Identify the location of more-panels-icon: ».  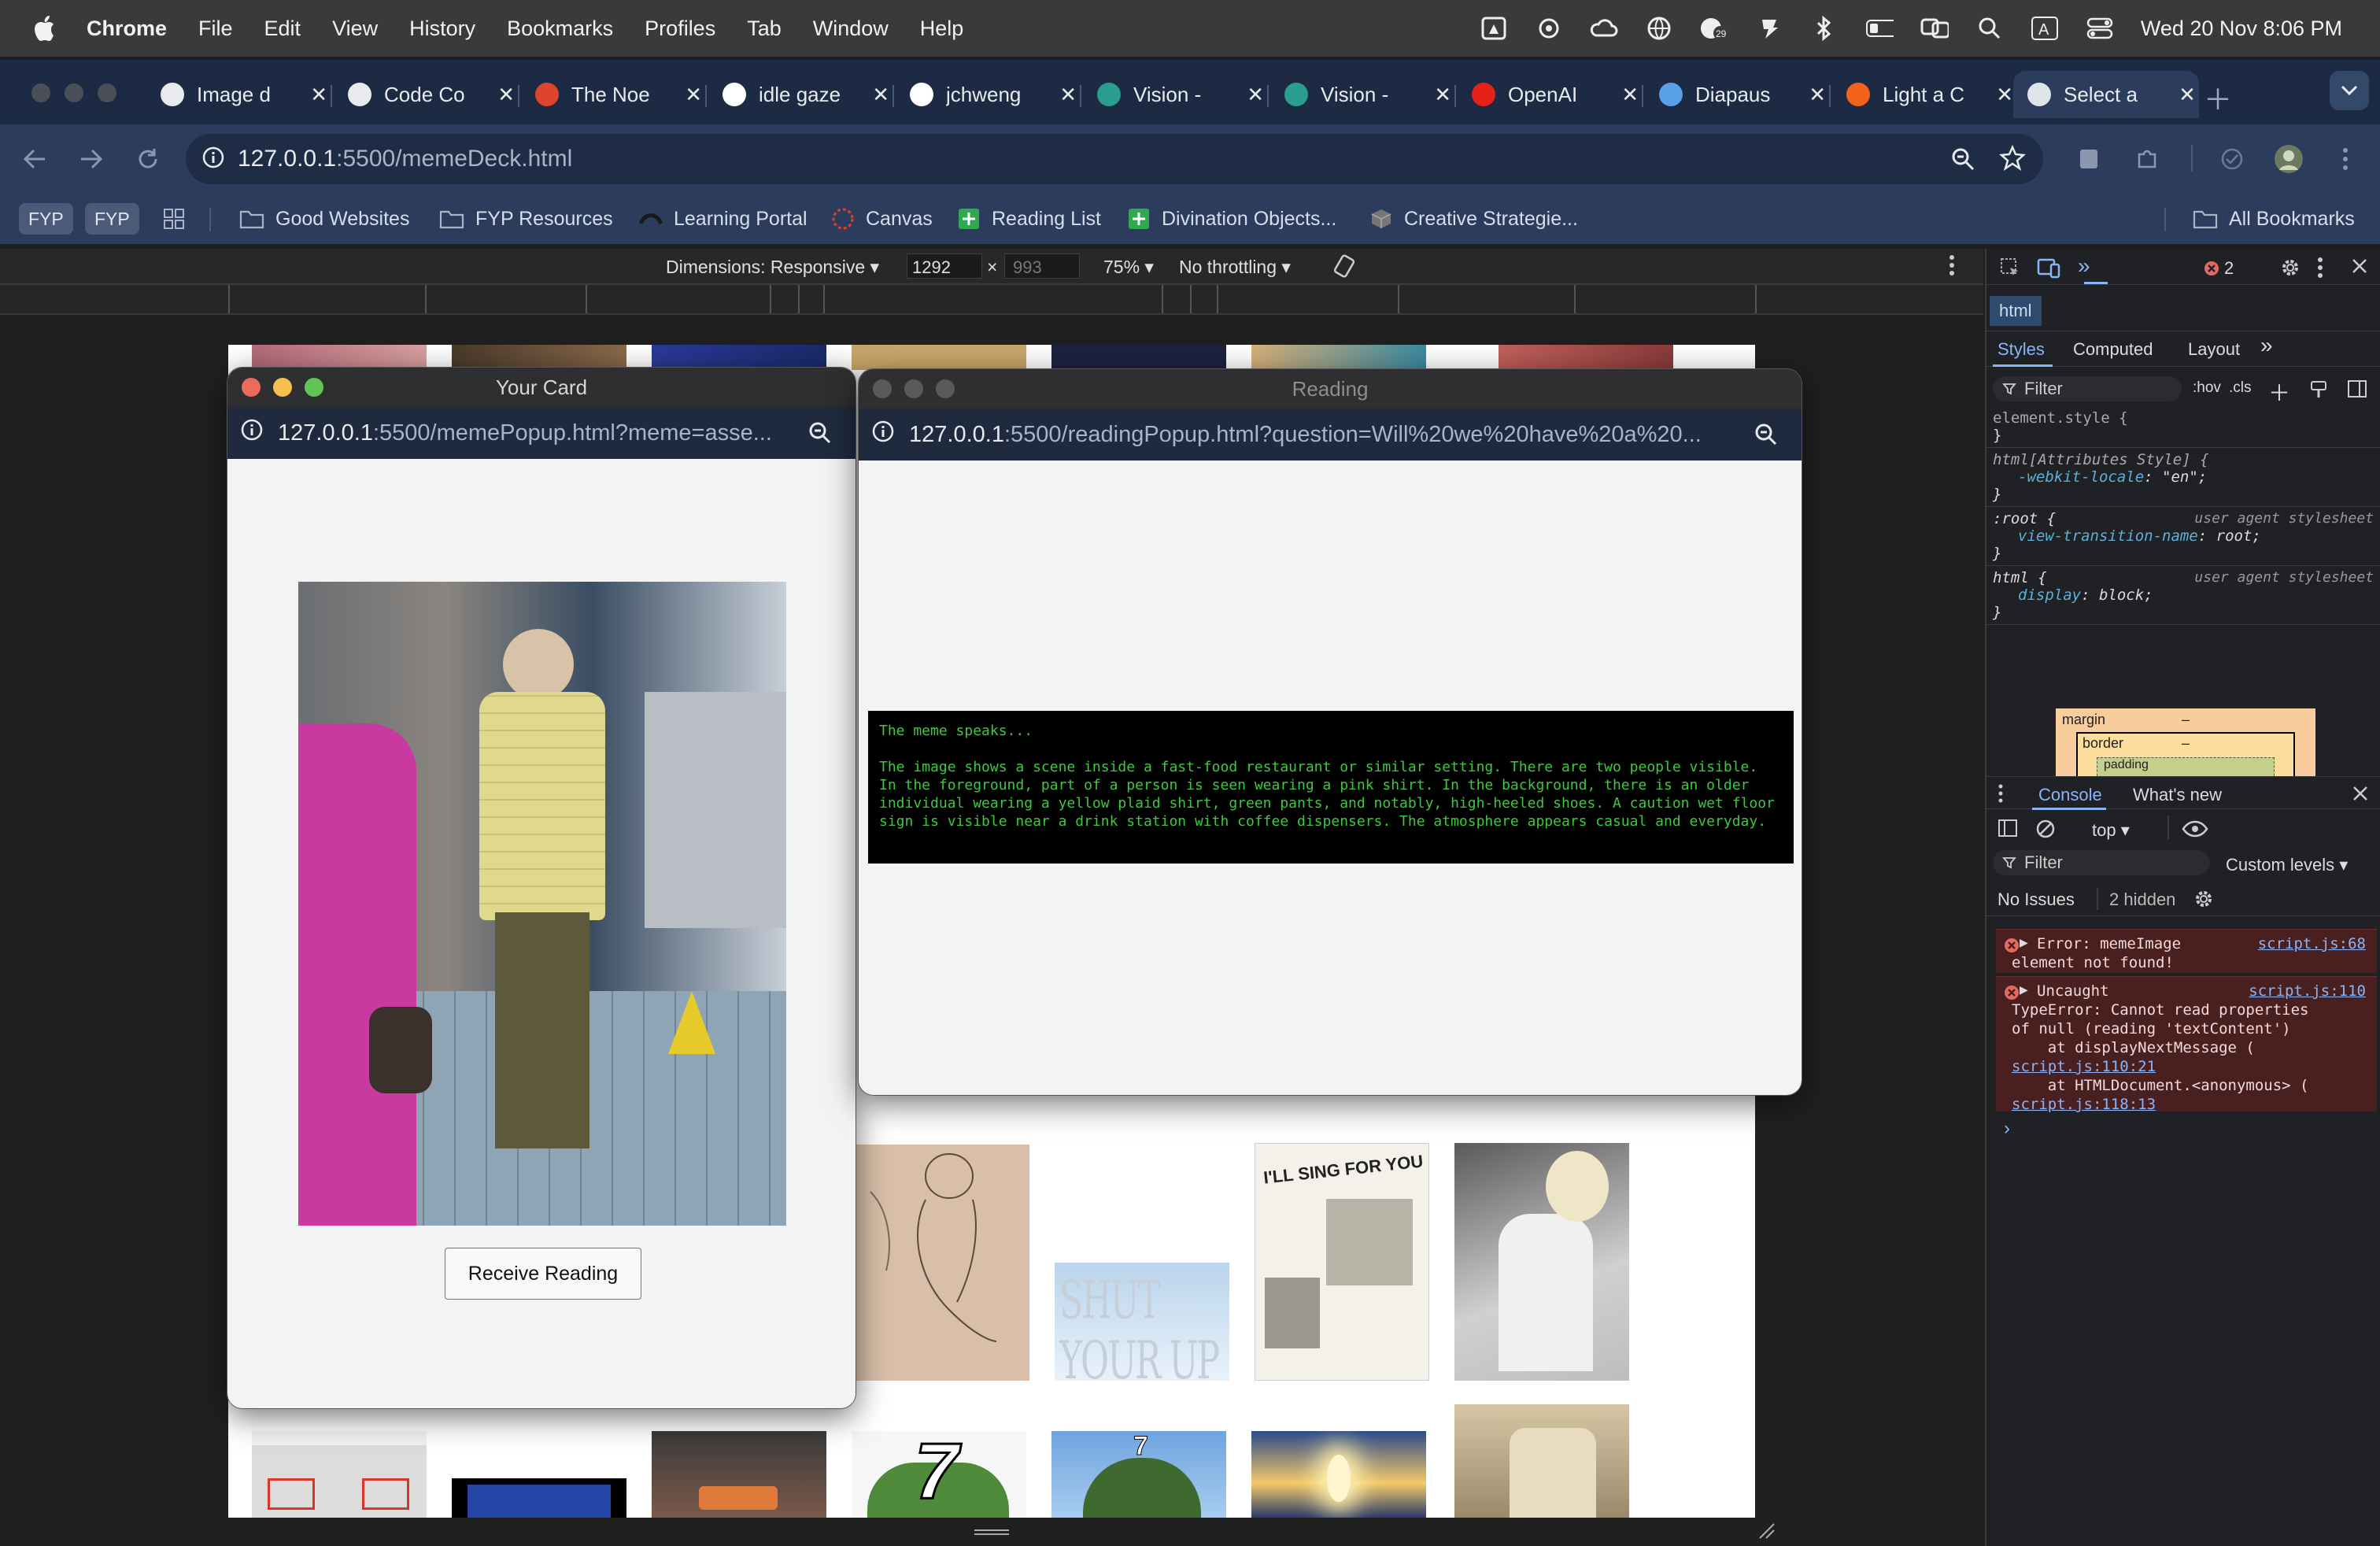
(2084, 266).